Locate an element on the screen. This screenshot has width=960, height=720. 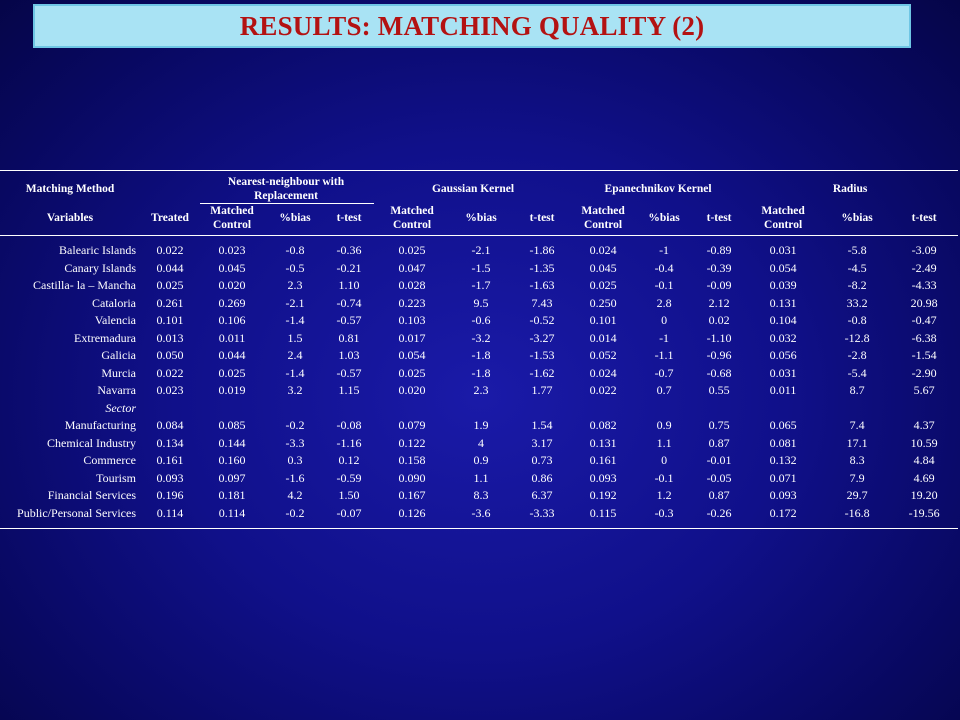
table-cell: -19.56 is located at coordinates (925, 516).